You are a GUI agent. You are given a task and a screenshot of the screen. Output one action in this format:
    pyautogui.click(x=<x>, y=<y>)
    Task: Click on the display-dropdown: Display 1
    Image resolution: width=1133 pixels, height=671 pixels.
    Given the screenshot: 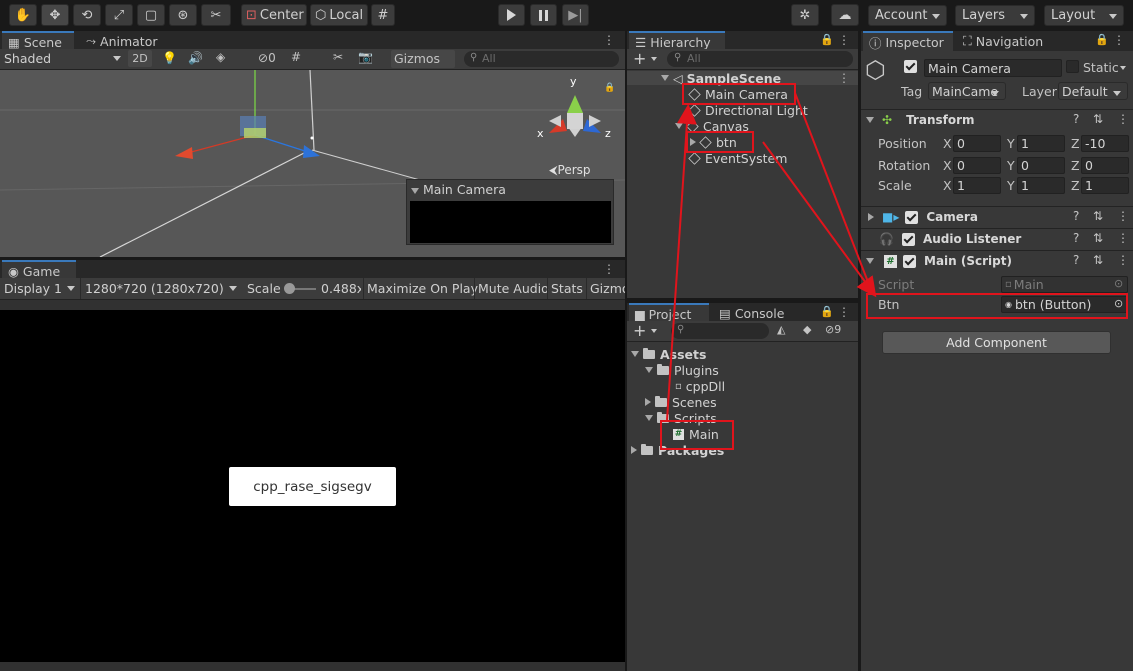 What is the action you would take?
    pyautogui.click(x=33, y=288)
    